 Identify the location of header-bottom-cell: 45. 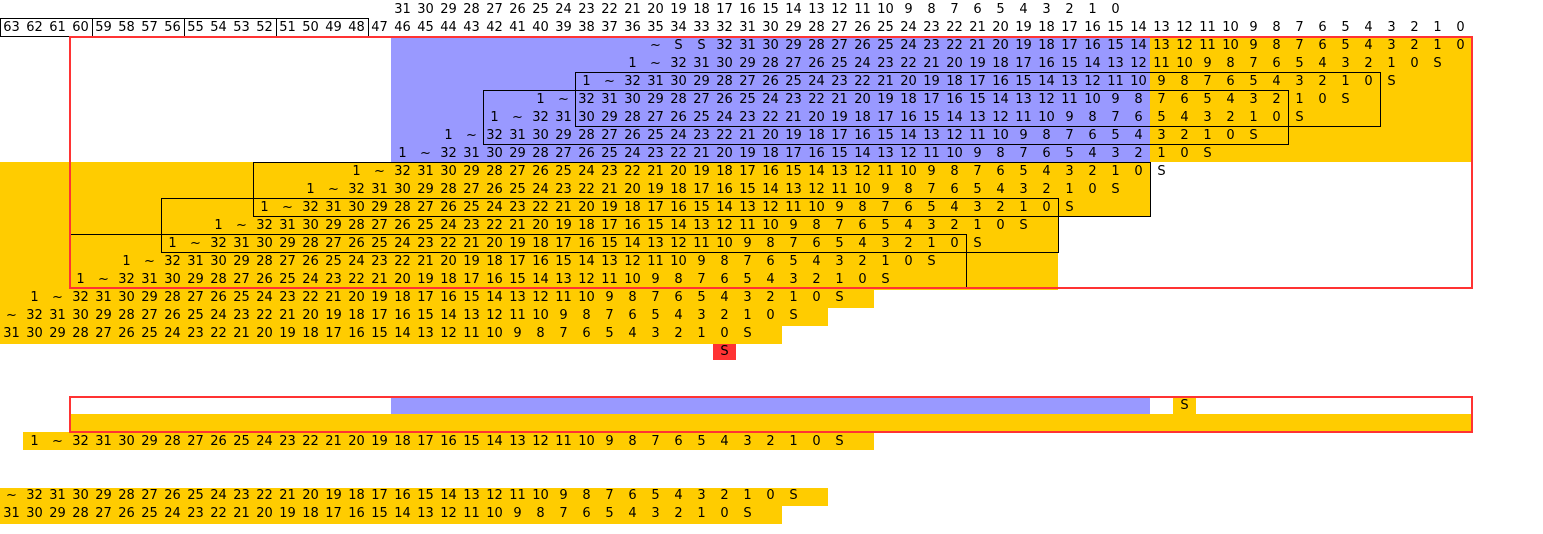
(425, 27).